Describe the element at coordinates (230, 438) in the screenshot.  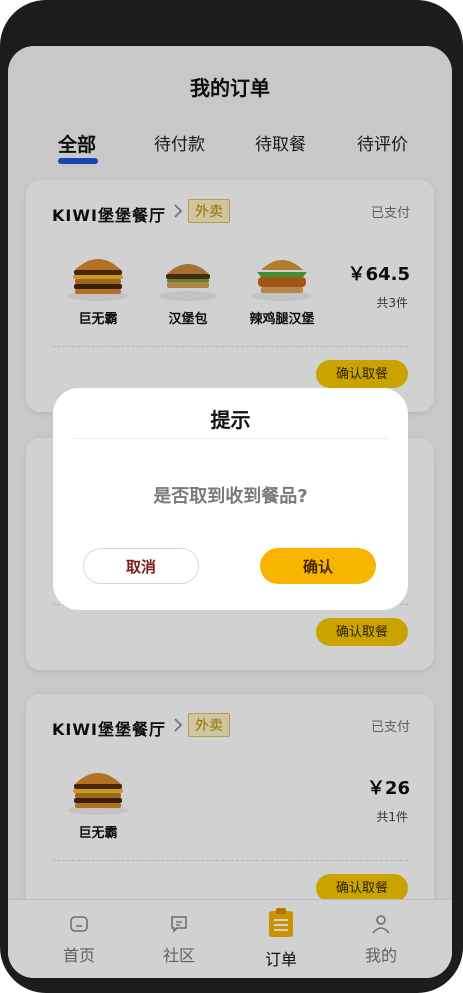
I see `dialog-divider` at that location.